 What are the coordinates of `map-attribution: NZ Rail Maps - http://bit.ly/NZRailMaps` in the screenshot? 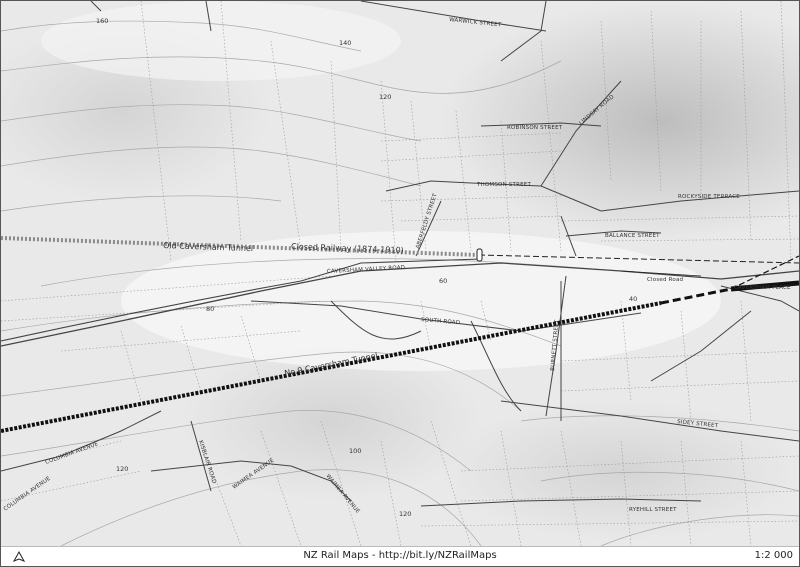 It's located at (400, 555).